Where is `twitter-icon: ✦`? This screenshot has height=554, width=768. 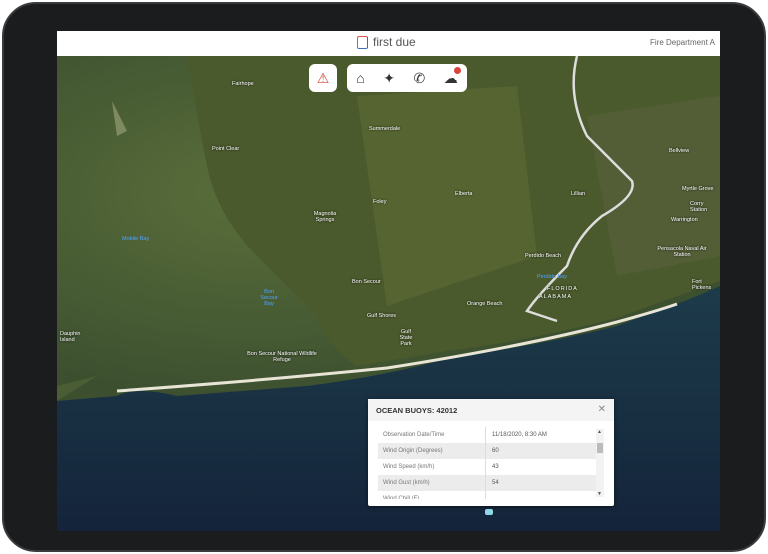 twitter-icon: ✦ is located at coordinates (389, 78).